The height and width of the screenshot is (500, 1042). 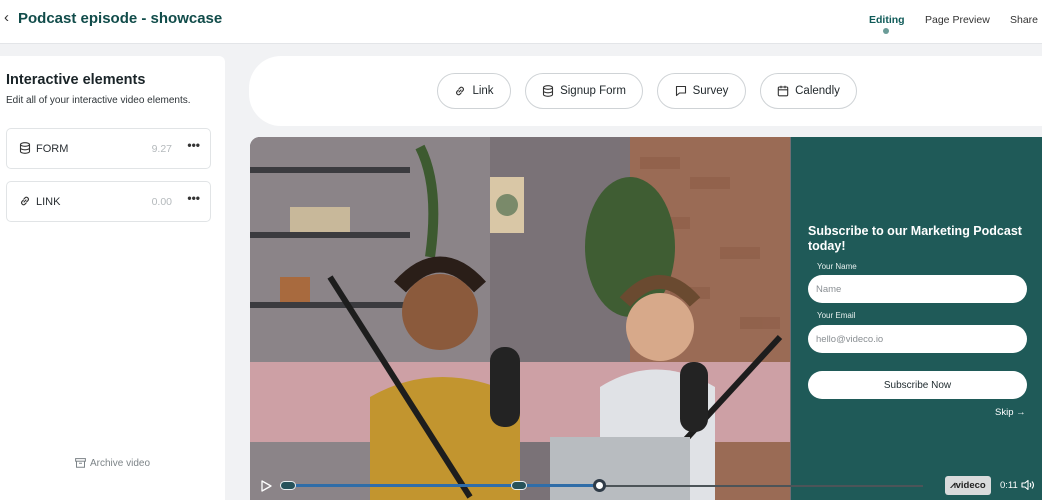 I want to click on tab-editing: Editing, so click(x=887, y=20).